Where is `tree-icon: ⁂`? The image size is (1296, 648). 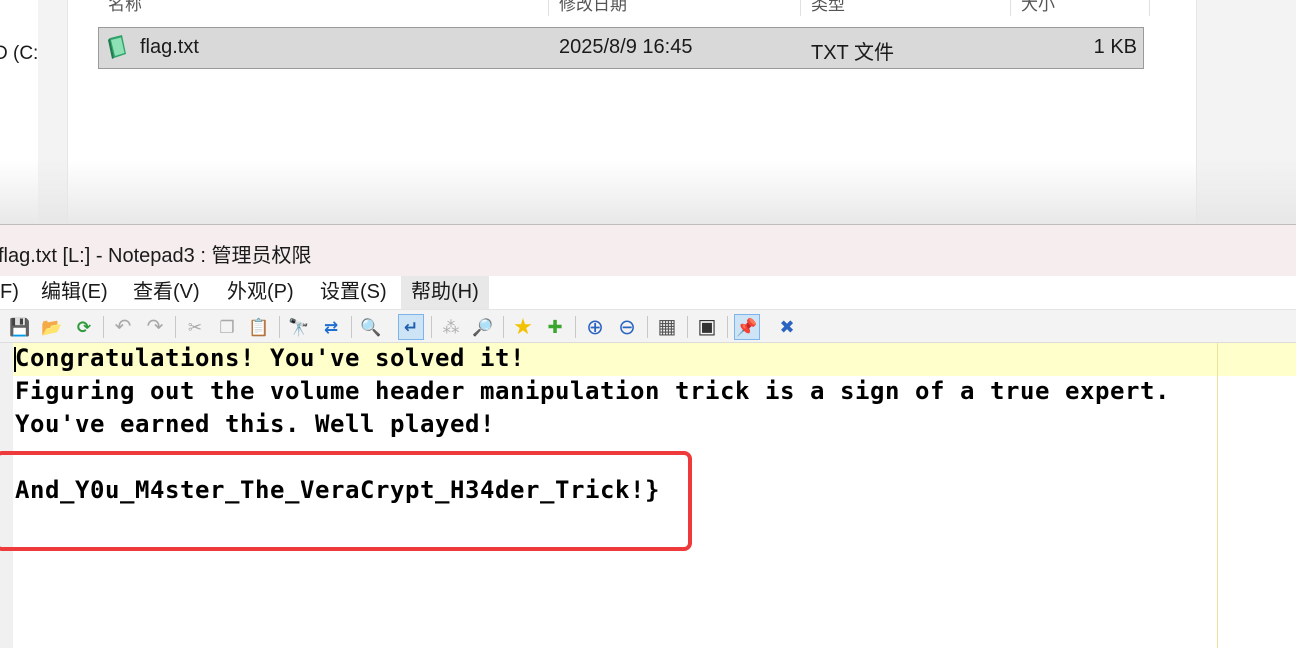 tree-icon: ⁂ is located at coordinates (451, 327).